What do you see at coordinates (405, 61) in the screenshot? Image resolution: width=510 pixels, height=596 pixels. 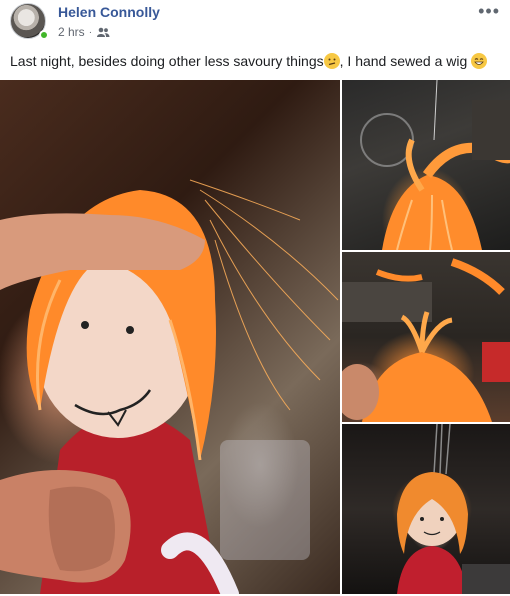 I see `post-text-part-2: , I hand sewed a wig` at bounding box center [405, 61].